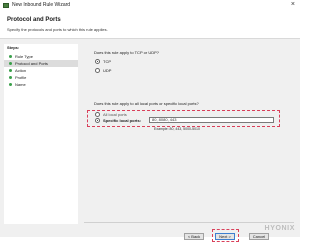 Image resolution: width=320 pixels, height=242 pixels. What do you see at coordinates (97, 61) in the screenshot?
I see `tcp-radio` at bounding box center [97, 61].